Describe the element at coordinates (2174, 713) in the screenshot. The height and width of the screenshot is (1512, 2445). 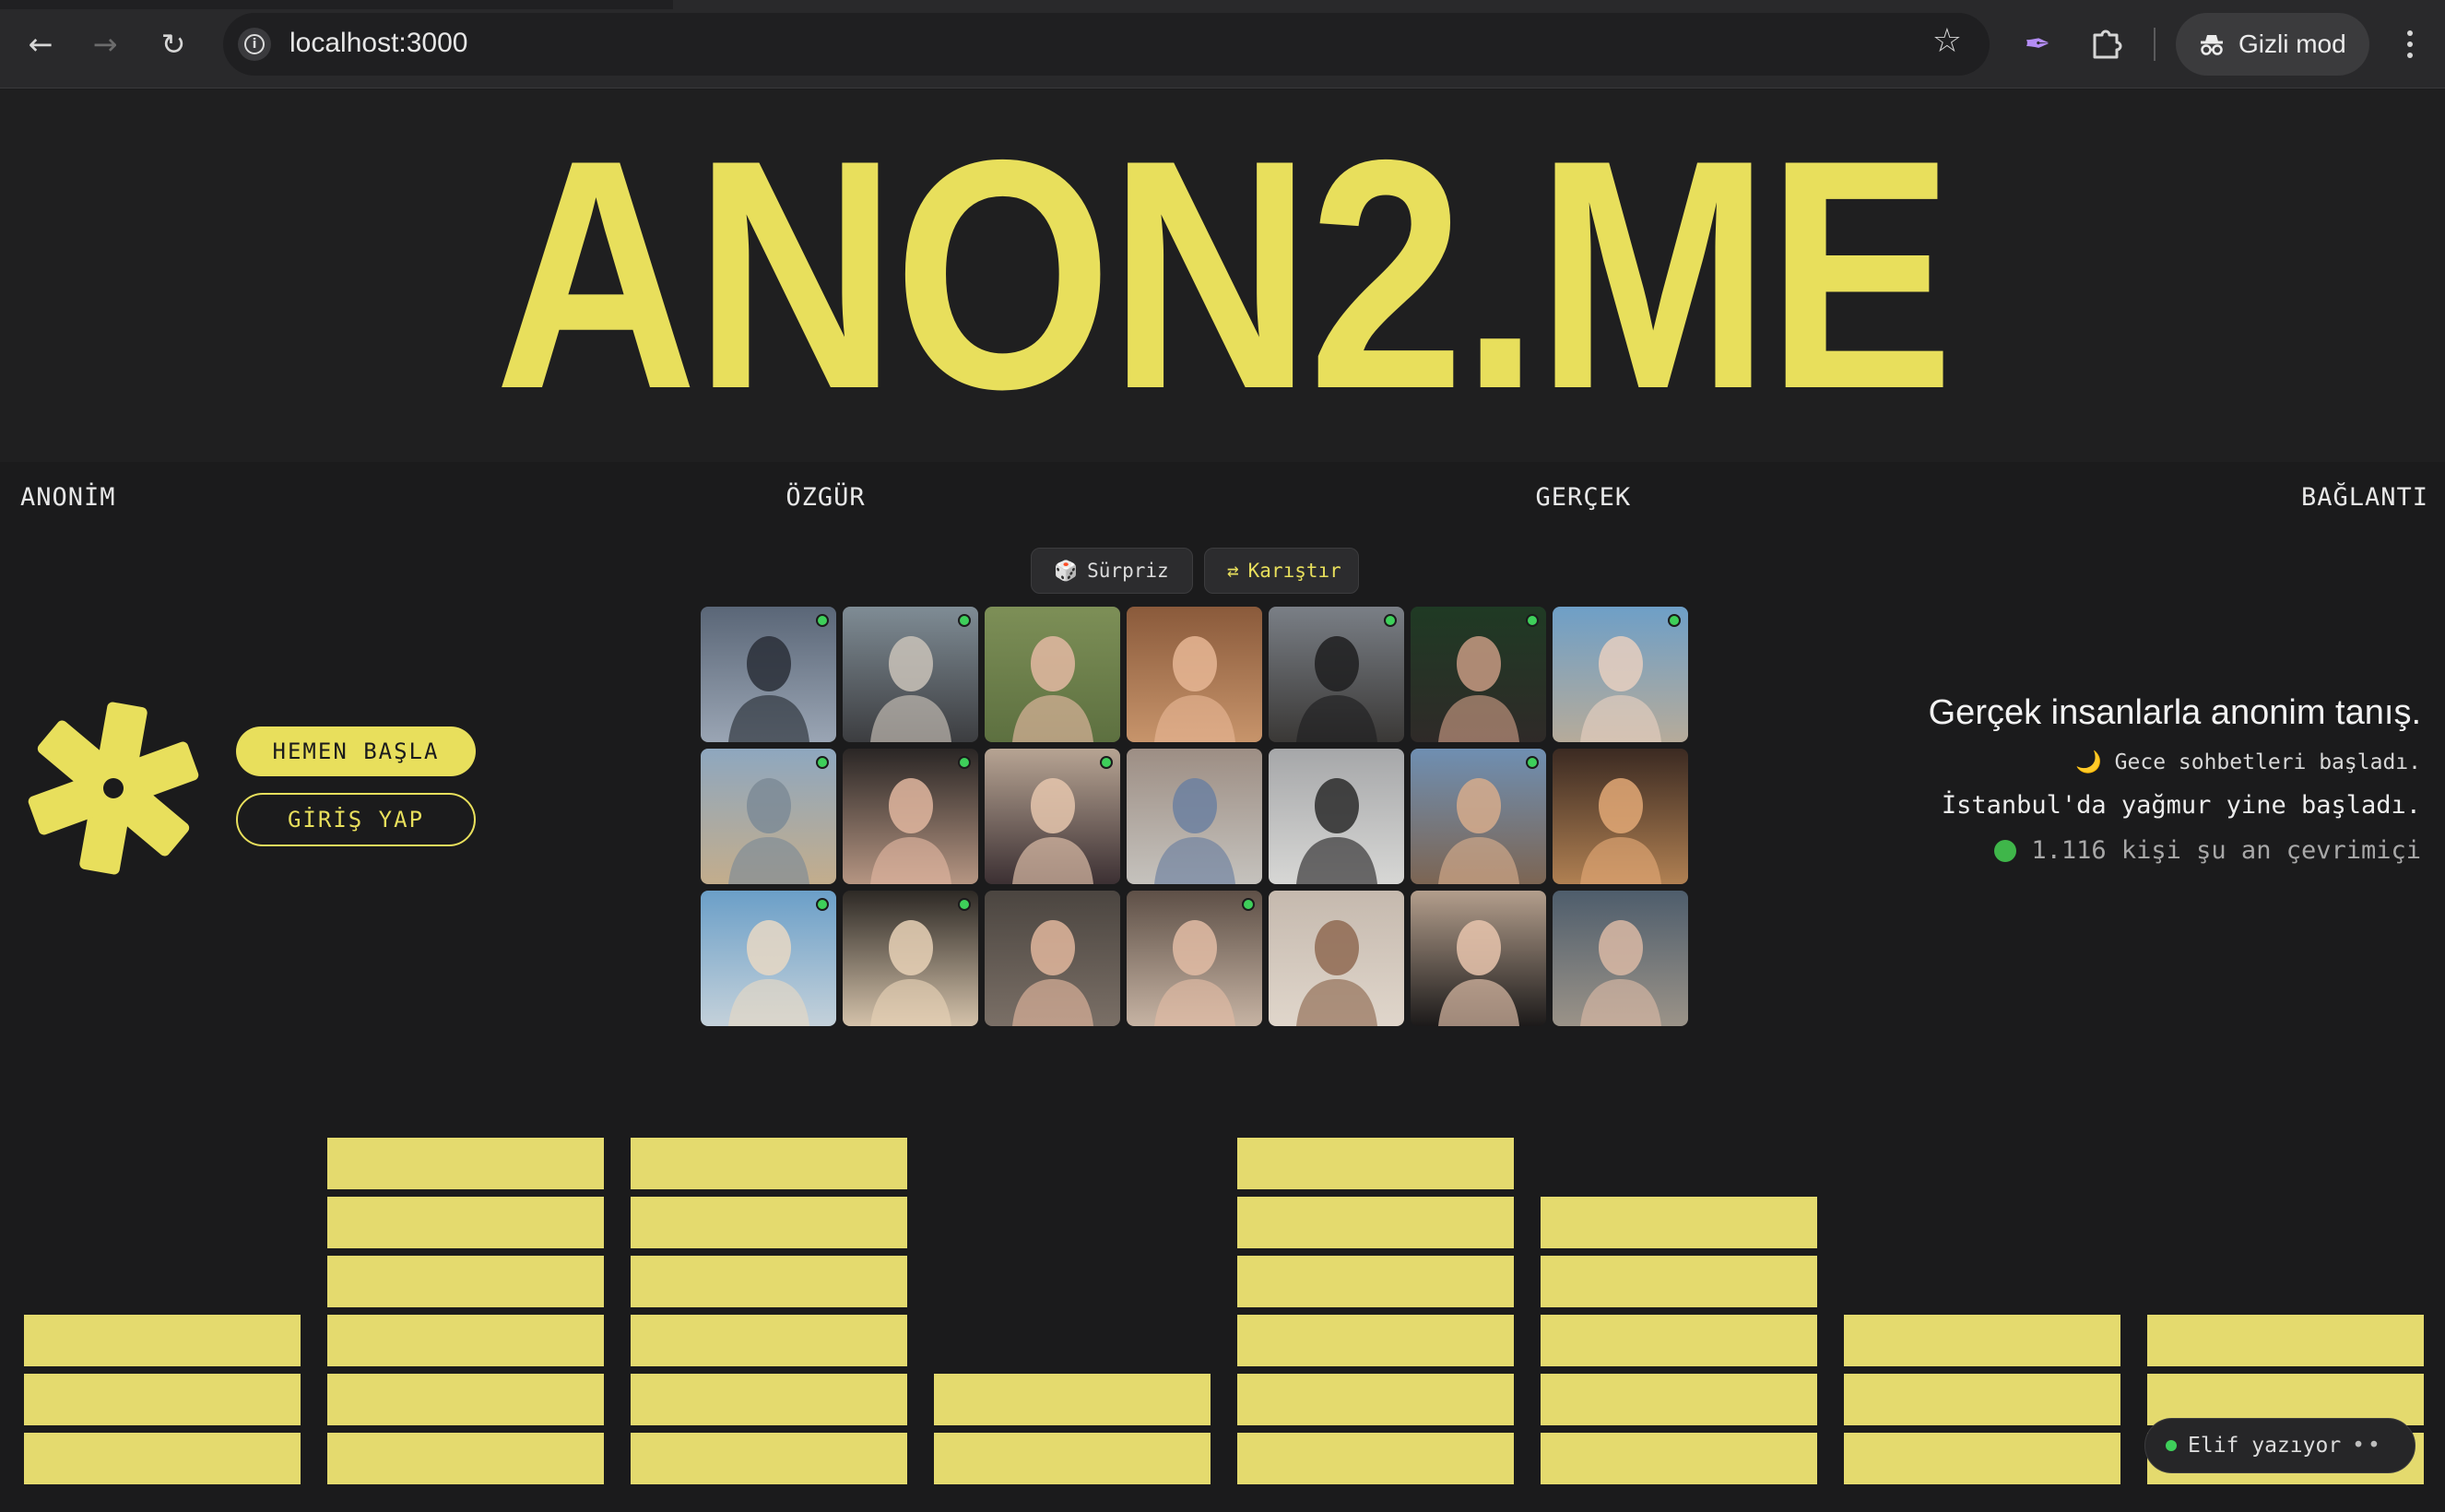
I see `headline: Gerçek insanlarla anonim tanış.` at that location.